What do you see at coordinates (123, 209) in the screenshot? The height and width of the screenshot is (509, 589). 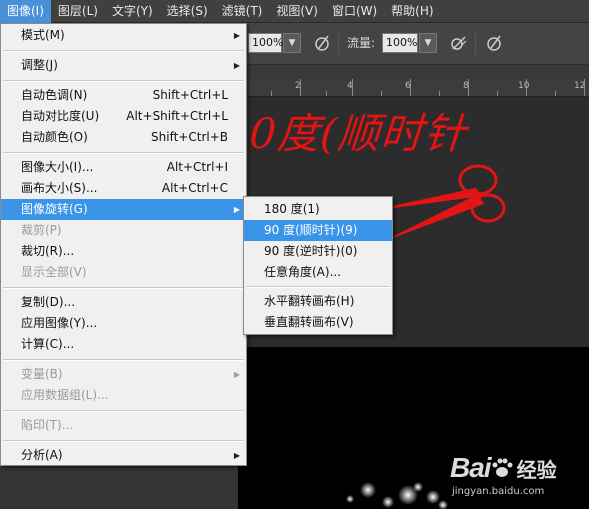 I see `menu-item-image-rotation: 图像旋转(G) ▶` at bounding box center [123, 209].